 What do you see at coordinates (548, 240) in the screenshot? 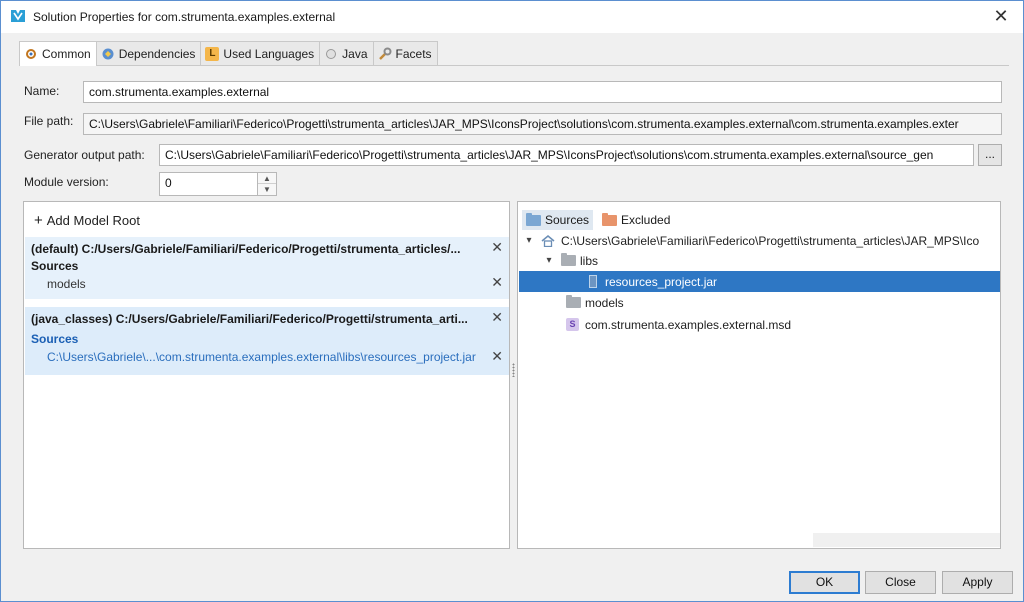
I see `home-icon` at bounding box center [548, 240].